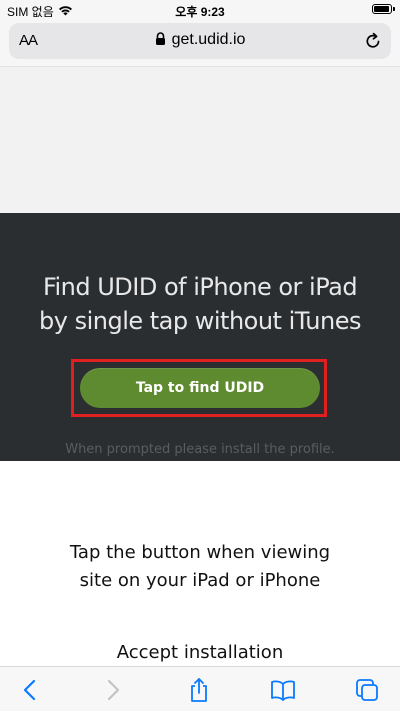 The image size is (400, 711). I want to click on hero-title-line2: by single tap without iTunes, so click(200, 321).